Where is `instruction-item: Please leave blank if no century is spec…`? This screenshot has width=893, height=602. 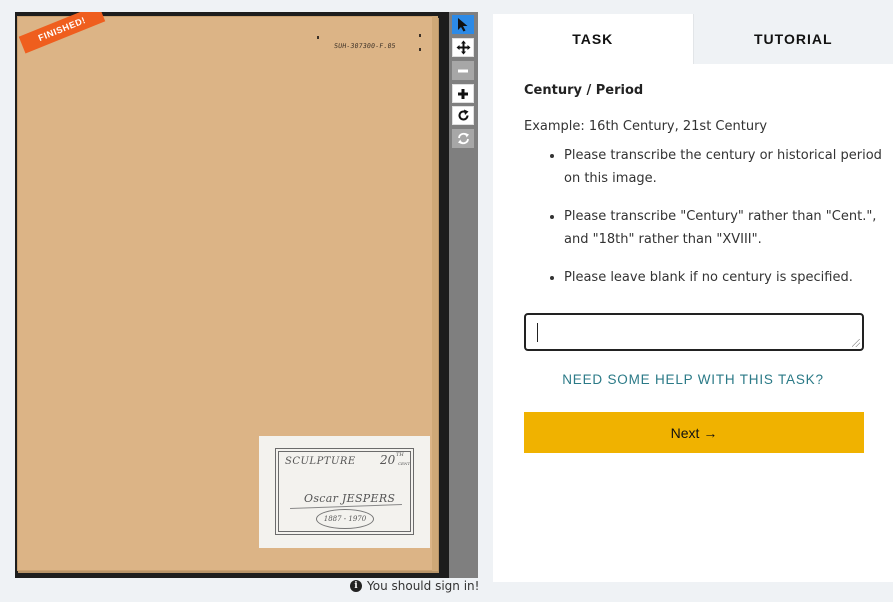 instruction-item: Please leave blank if no century is spec… is located at coordinates (728, 277).